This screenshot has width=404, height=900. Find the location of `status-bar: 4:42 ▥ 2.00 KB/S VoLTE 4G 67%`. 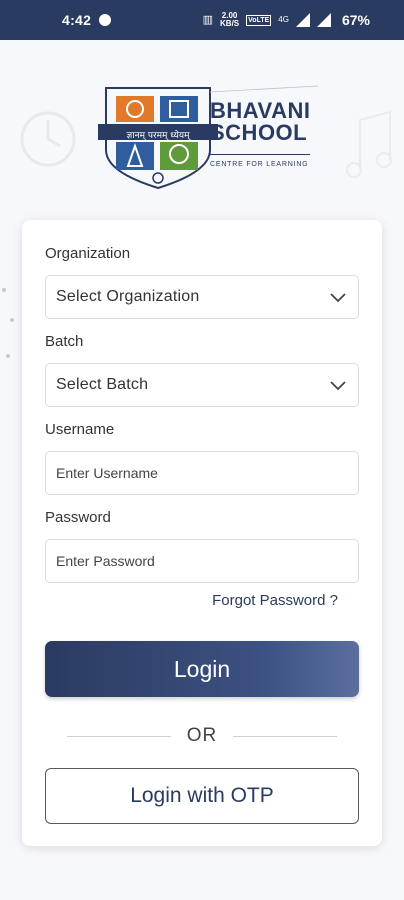

status-bar: 4:42 ▥ 2.00 KB/S VoLTE 4G 67% is located at coordinates (202, 20).